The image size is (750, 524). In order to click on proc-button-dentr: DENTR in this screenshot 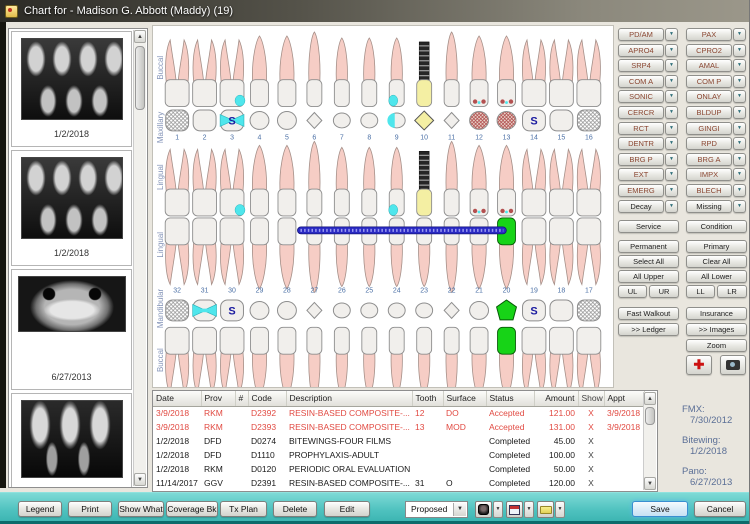, I will do `click(641, 144)`.